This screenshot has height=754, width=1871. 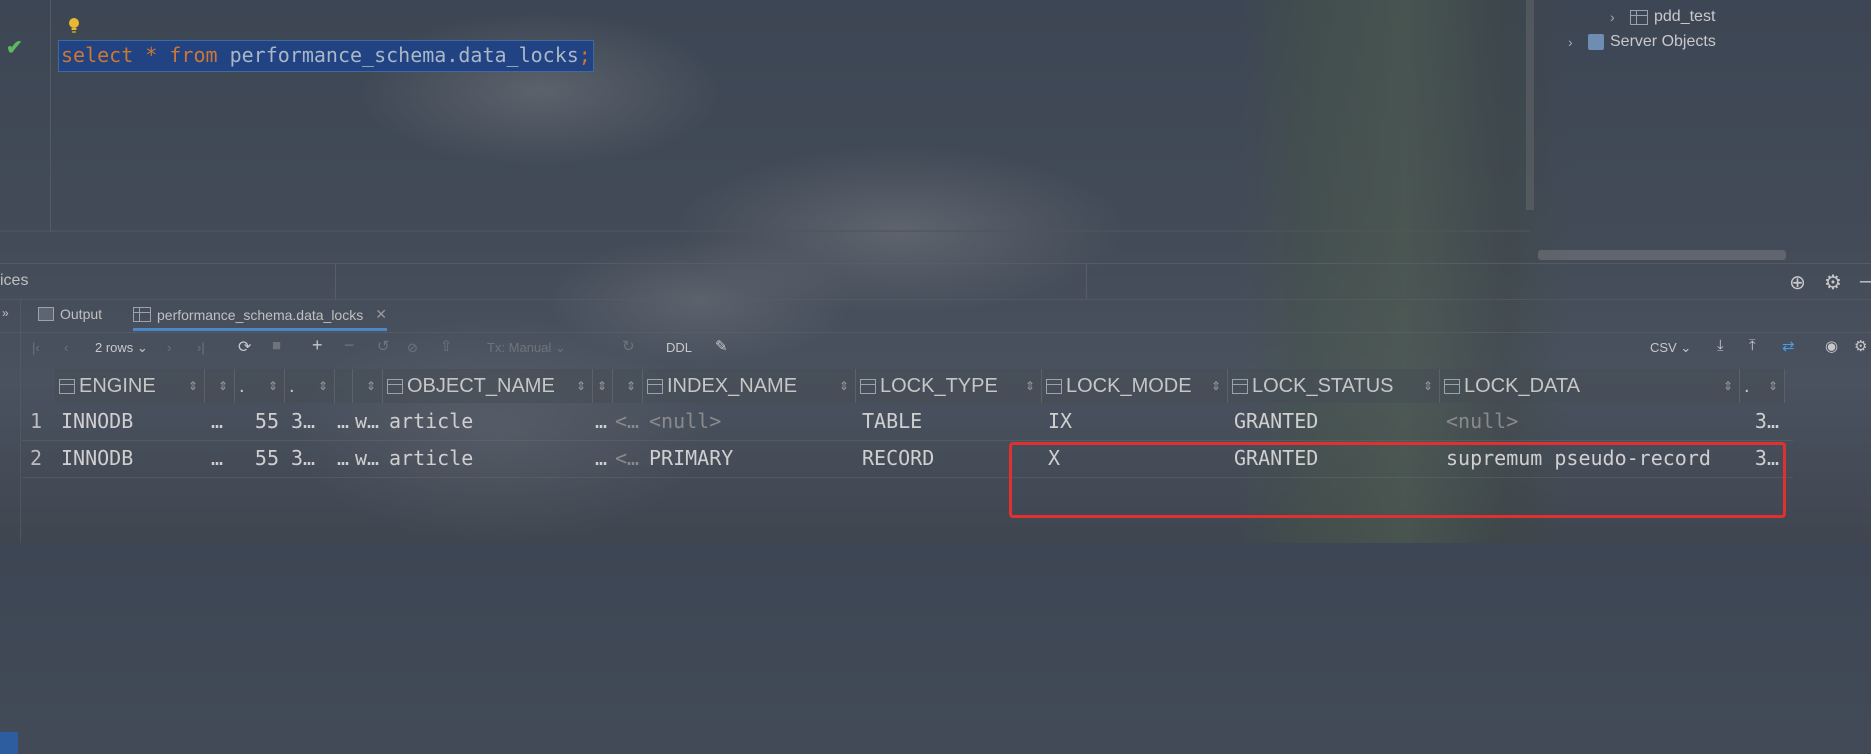 What do you see at coordinates (1788, 346) in the screenshot?
I see `compare-icon: ⇄` at bounding box center [1788, 346].